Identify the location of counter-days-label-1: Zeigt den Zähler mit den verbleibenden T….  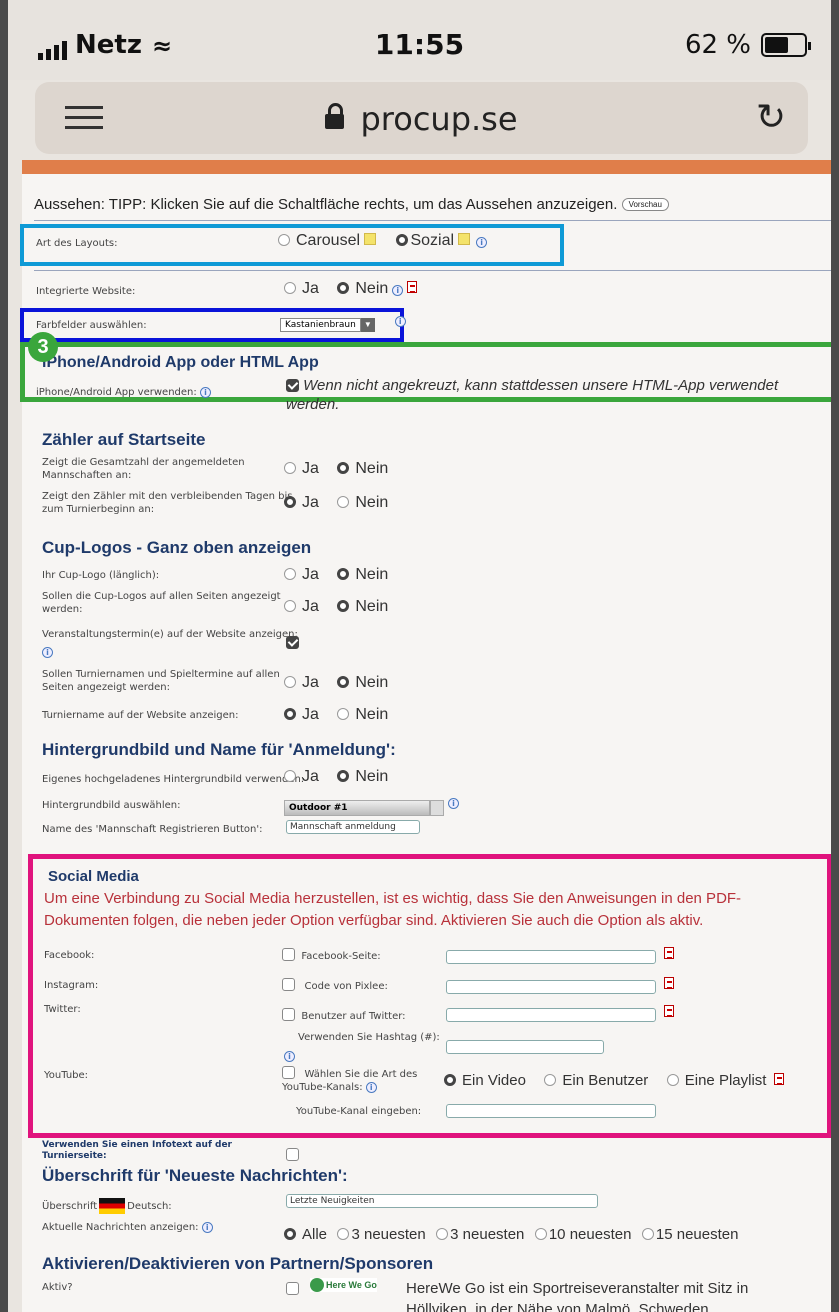
(167, 496).